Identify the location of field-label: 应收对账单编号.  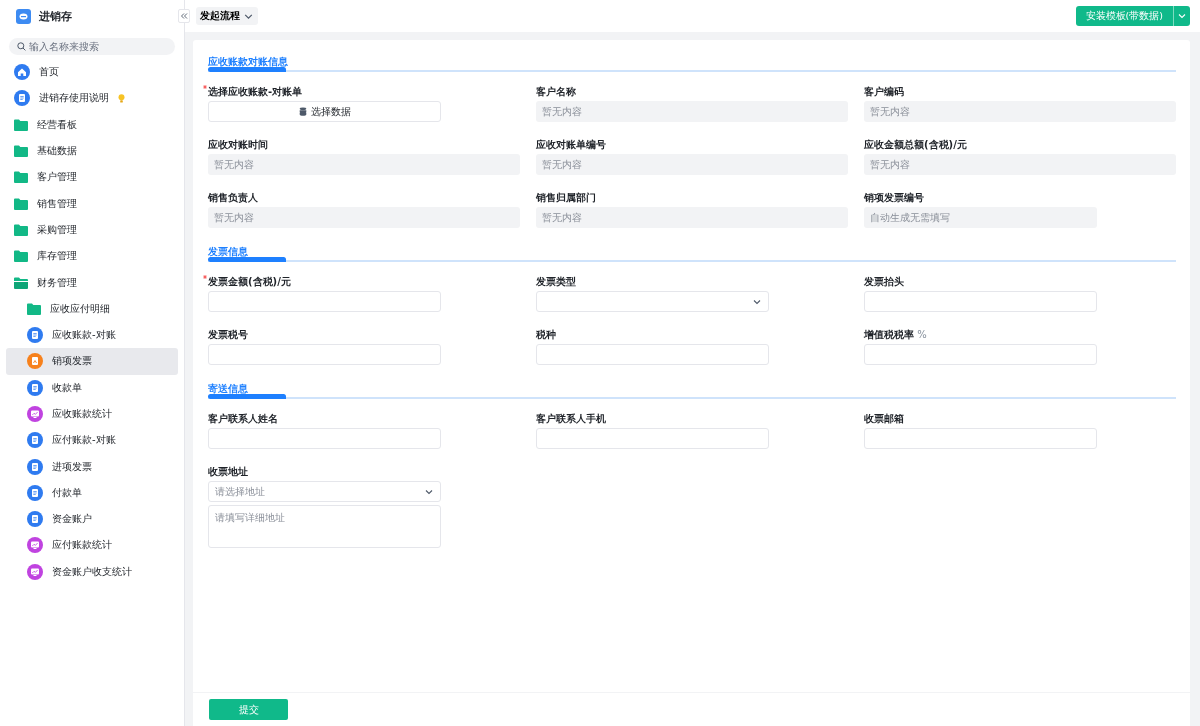
(571, 144).